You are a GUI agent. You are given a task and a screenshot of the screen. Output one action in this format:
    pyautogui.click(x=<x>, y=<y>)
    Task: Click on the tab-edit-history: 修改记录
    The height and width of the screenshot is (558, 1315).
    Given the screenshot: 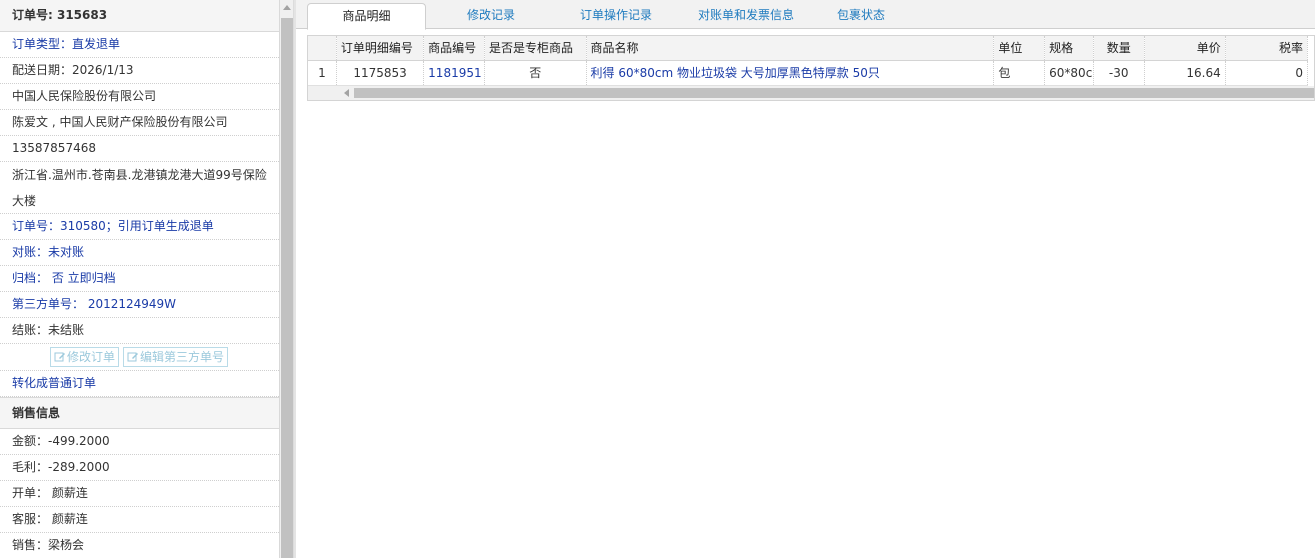 What is the action you would take?
    pyautogui.click(x=491, y=16)
    